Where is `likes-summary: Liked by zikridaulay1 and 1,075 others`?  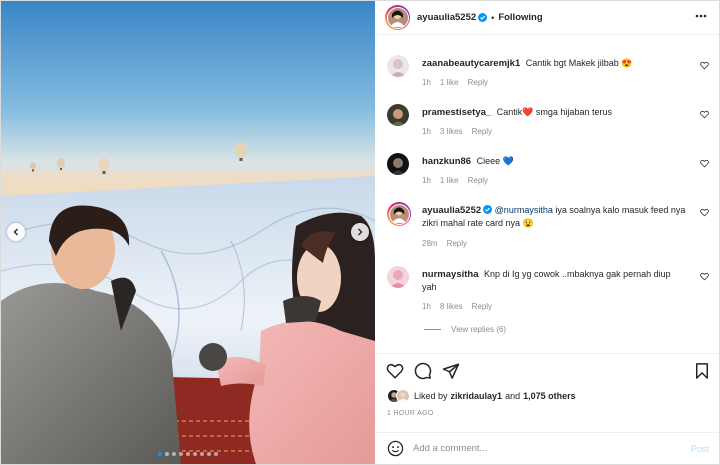
likes-summary: Liked by zikridaulay1 and 1,075 others is located at coordinates (481, 396).